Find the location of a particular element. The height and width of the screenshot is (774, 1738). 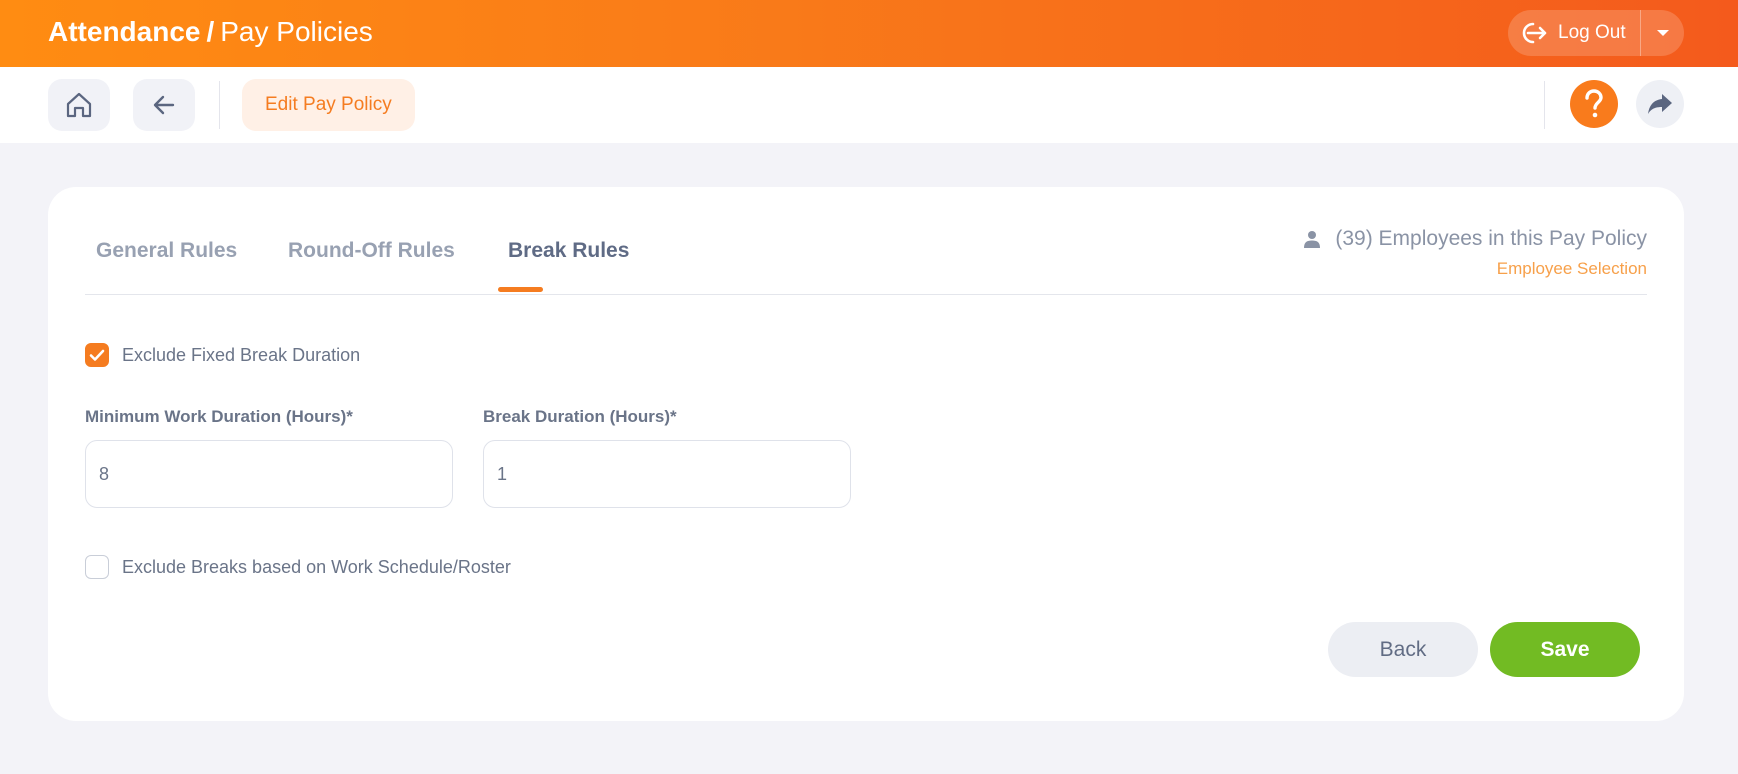

question-mark-icon is located at coordinates (1594, 103).